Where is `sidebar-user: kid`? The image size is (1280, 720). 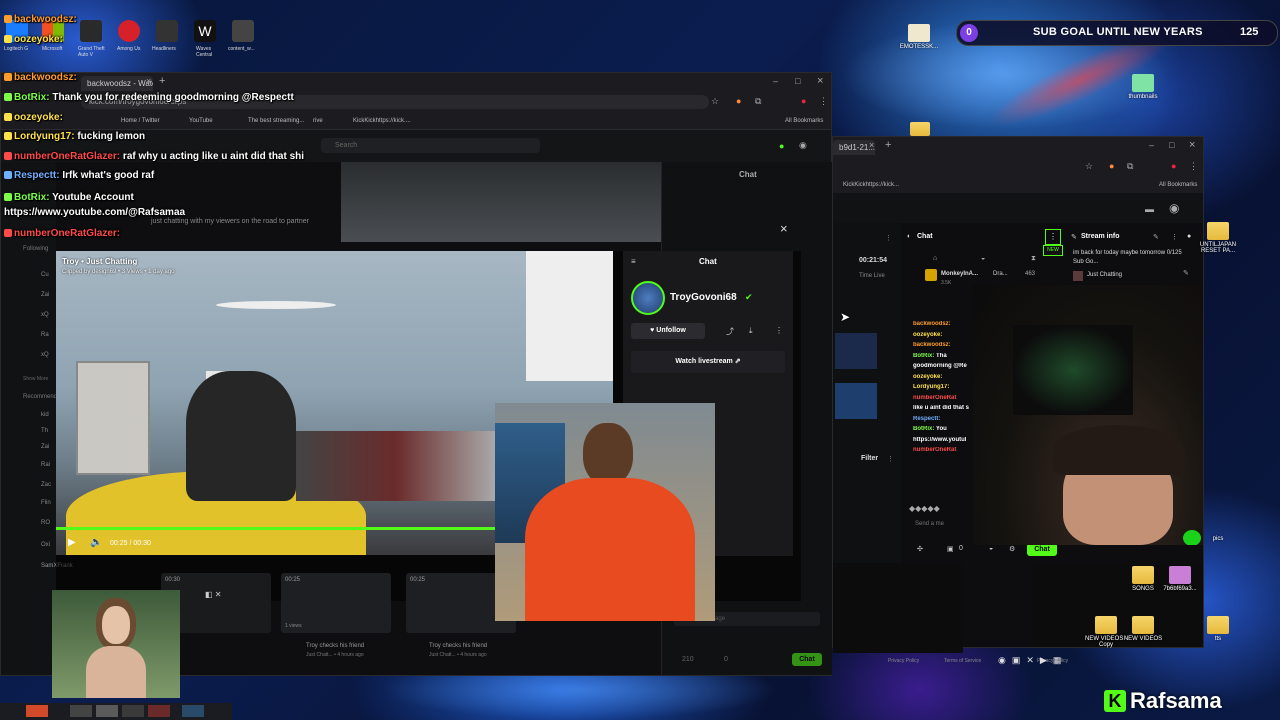
sidebar-user: kid is located at coordinates (45, 415).